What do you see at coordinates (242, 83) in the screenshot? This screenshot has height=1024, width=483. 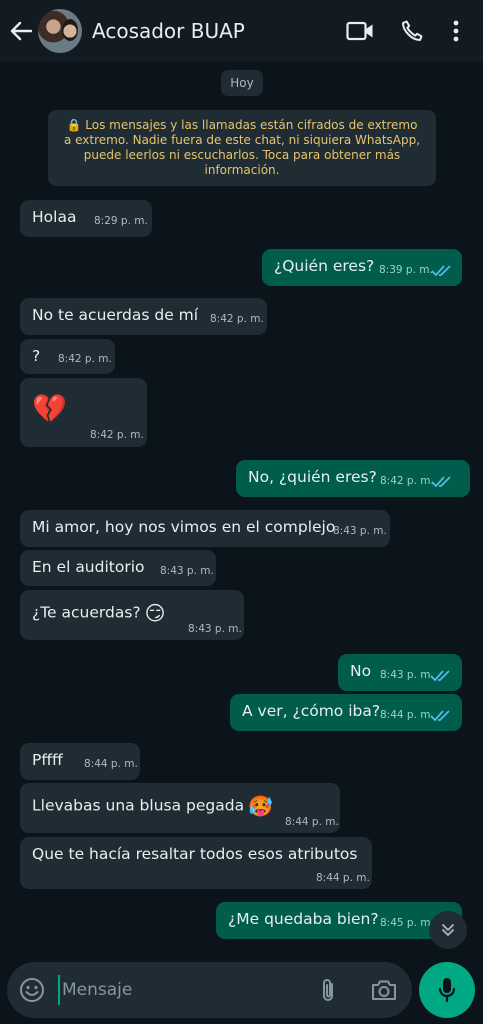 I see `date-separator: Hoy` at bounding box center [242, 83].